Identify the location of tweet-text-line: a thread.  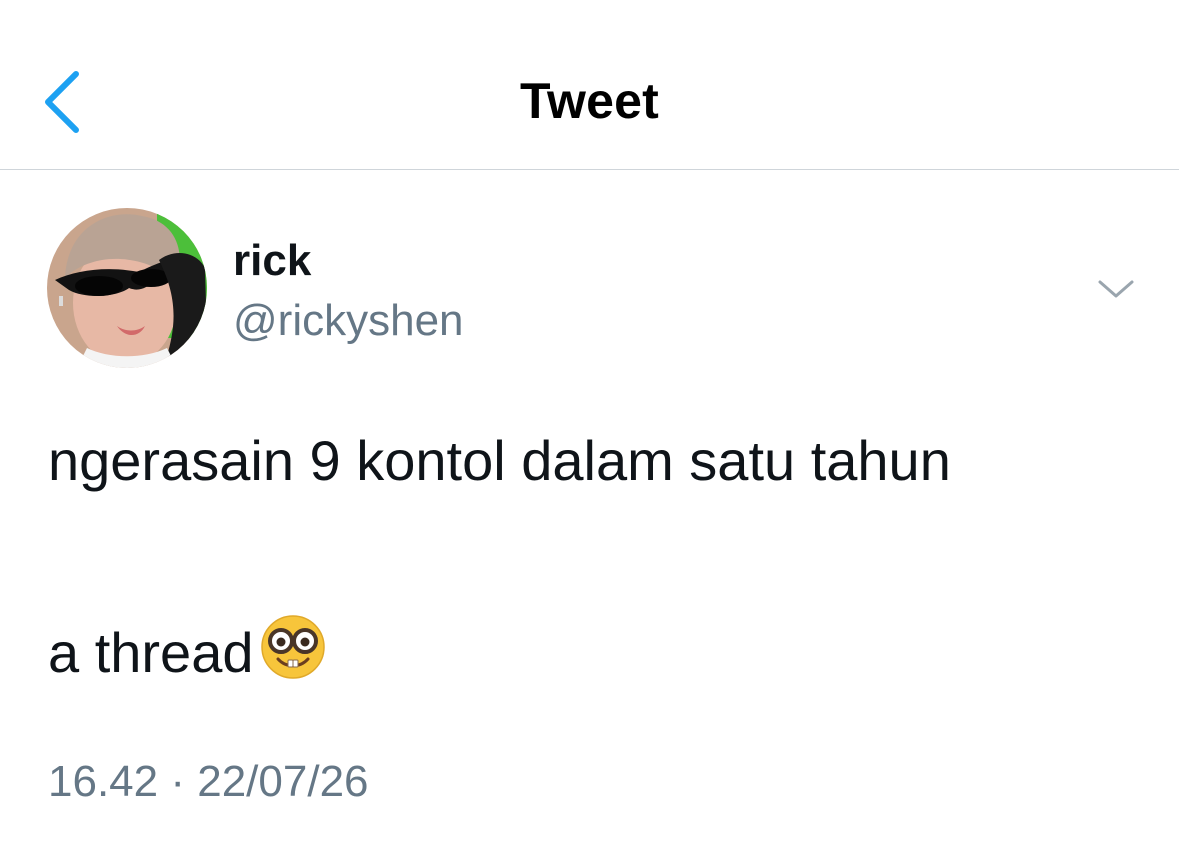
(187, 649).